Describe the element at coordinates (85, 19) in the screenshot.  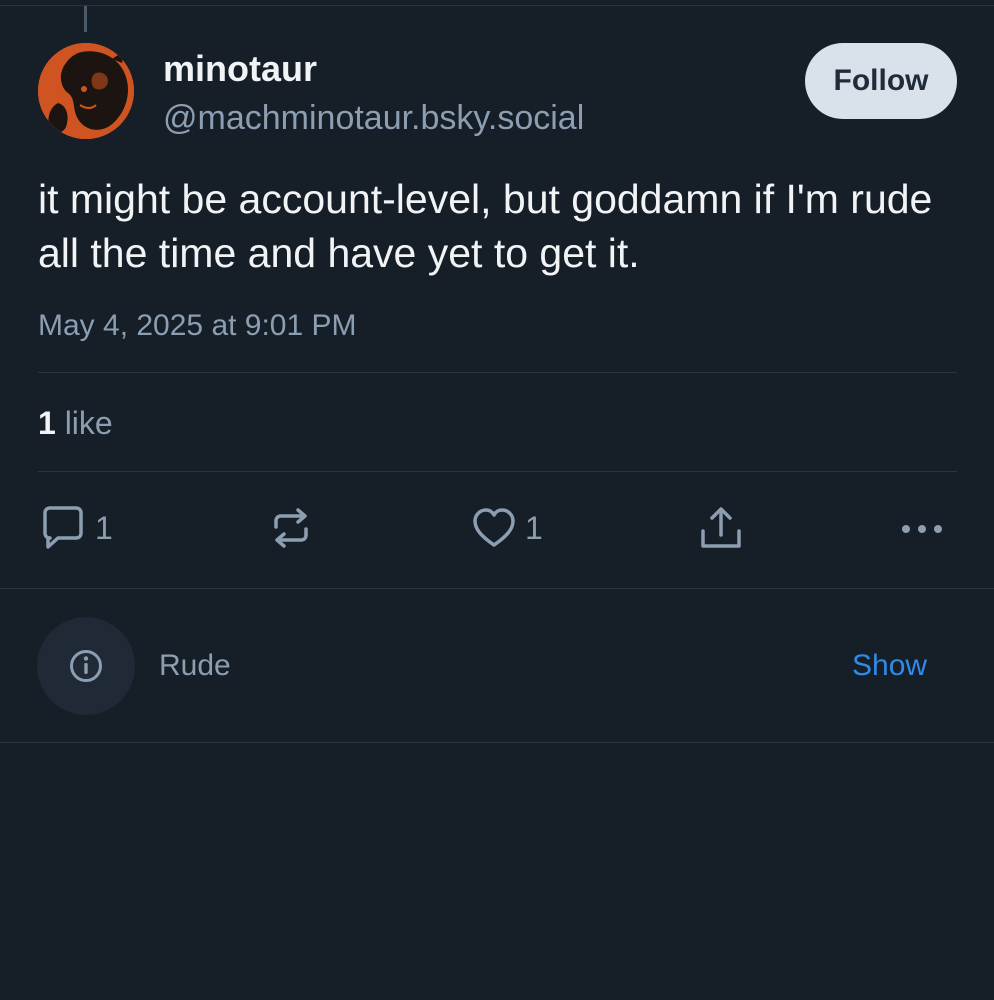
I see `thread-connector-line` at that location.